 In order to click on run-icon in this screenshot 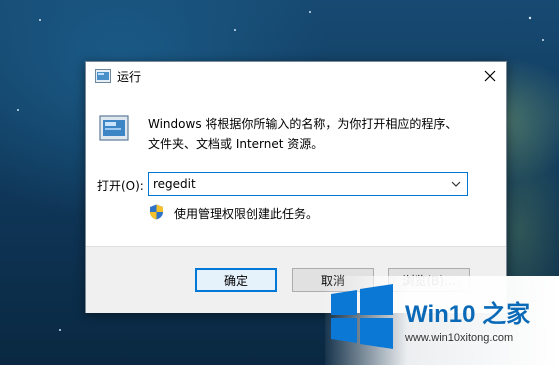, I will do `click(103, 76)`.